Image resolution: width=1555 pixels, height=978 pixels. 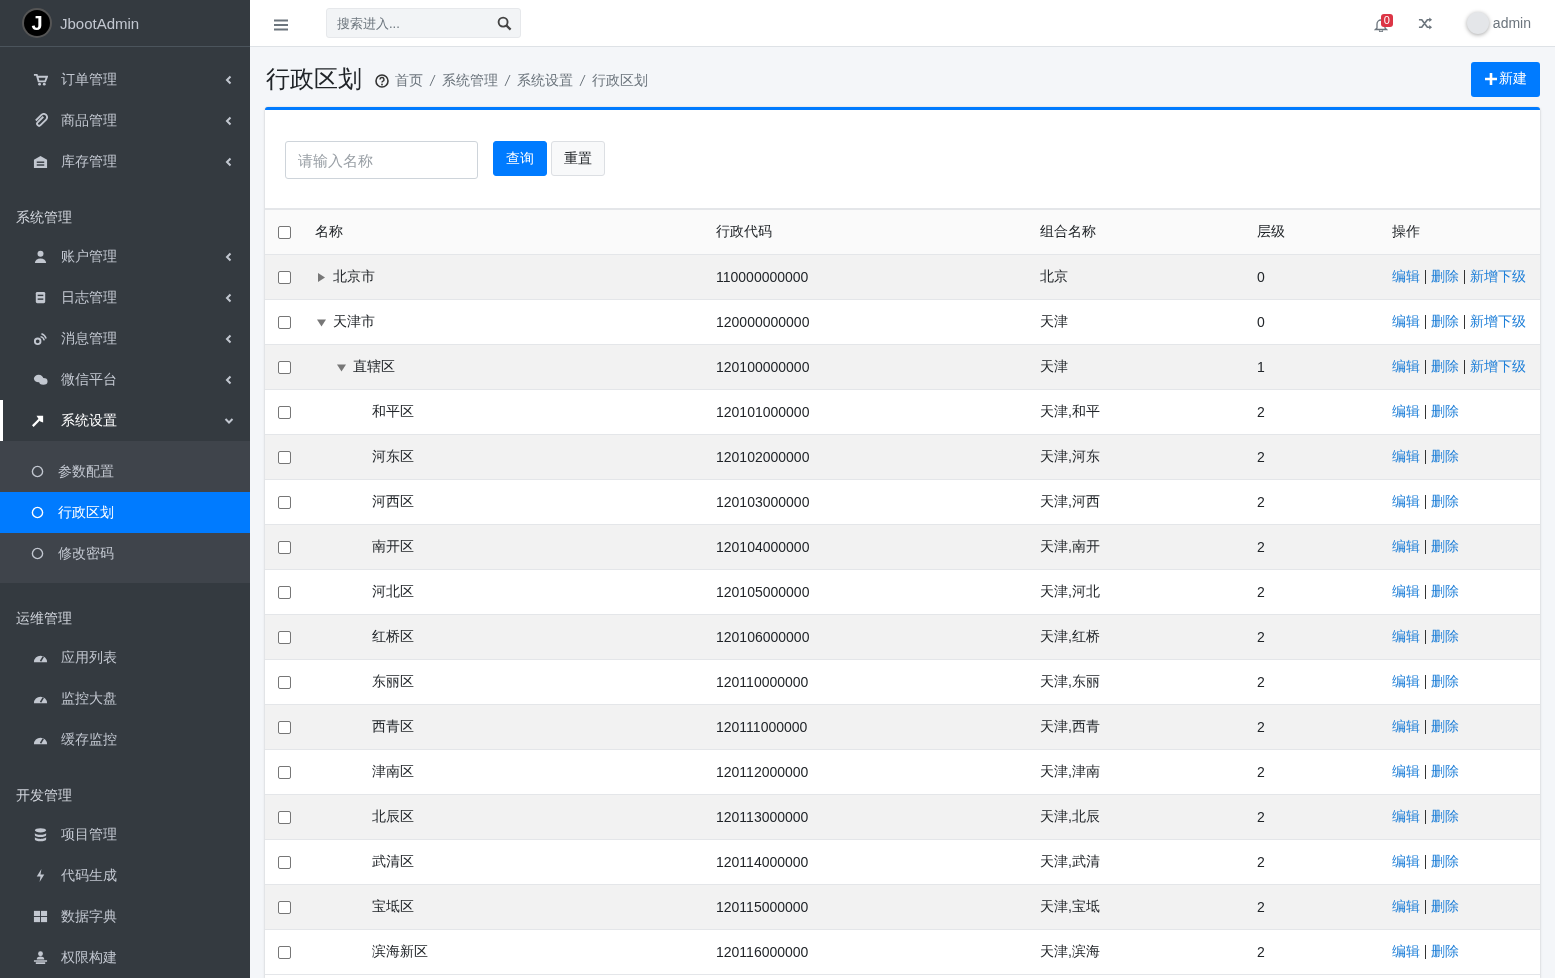 I want to click on menu-icon, so click(x=281, y=25).